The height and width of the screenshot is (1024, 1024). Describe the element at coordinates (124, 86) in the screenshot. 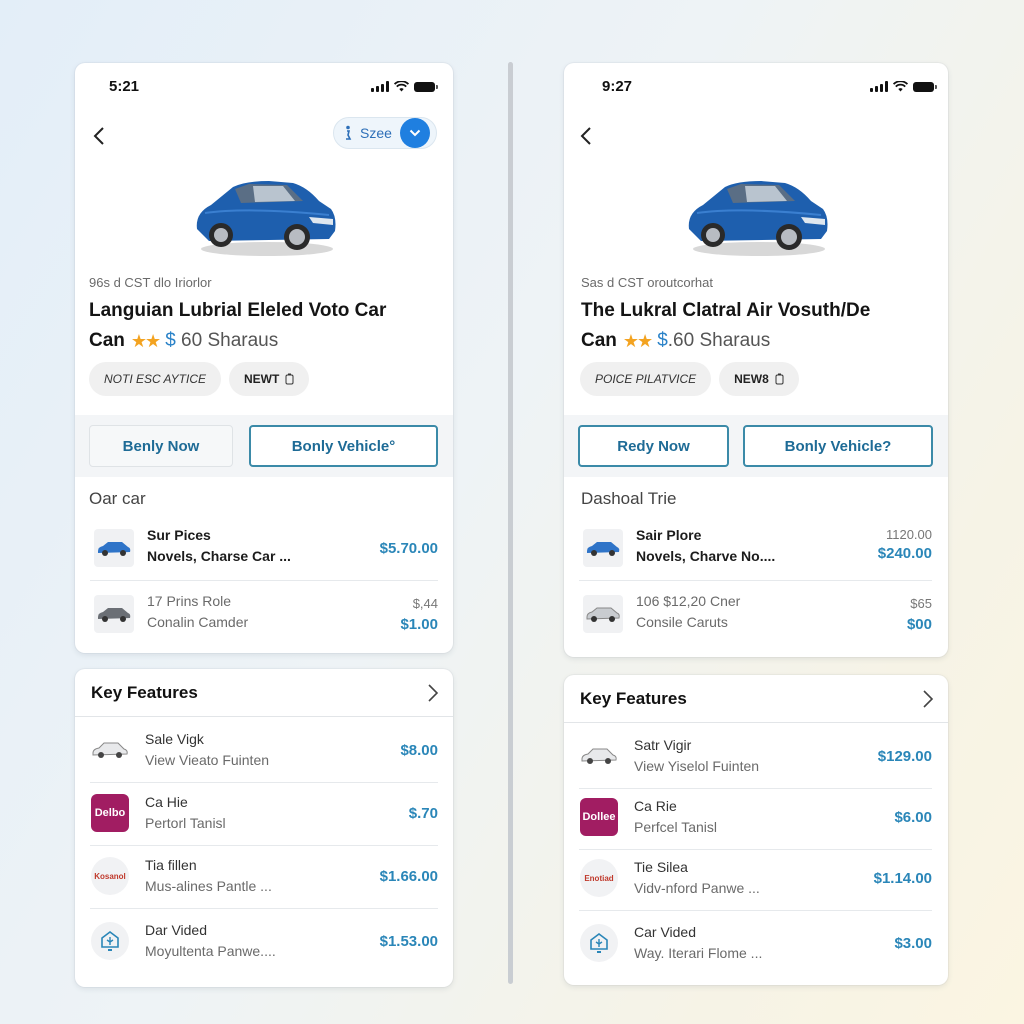

I see `status-time: 5:21` at that location.